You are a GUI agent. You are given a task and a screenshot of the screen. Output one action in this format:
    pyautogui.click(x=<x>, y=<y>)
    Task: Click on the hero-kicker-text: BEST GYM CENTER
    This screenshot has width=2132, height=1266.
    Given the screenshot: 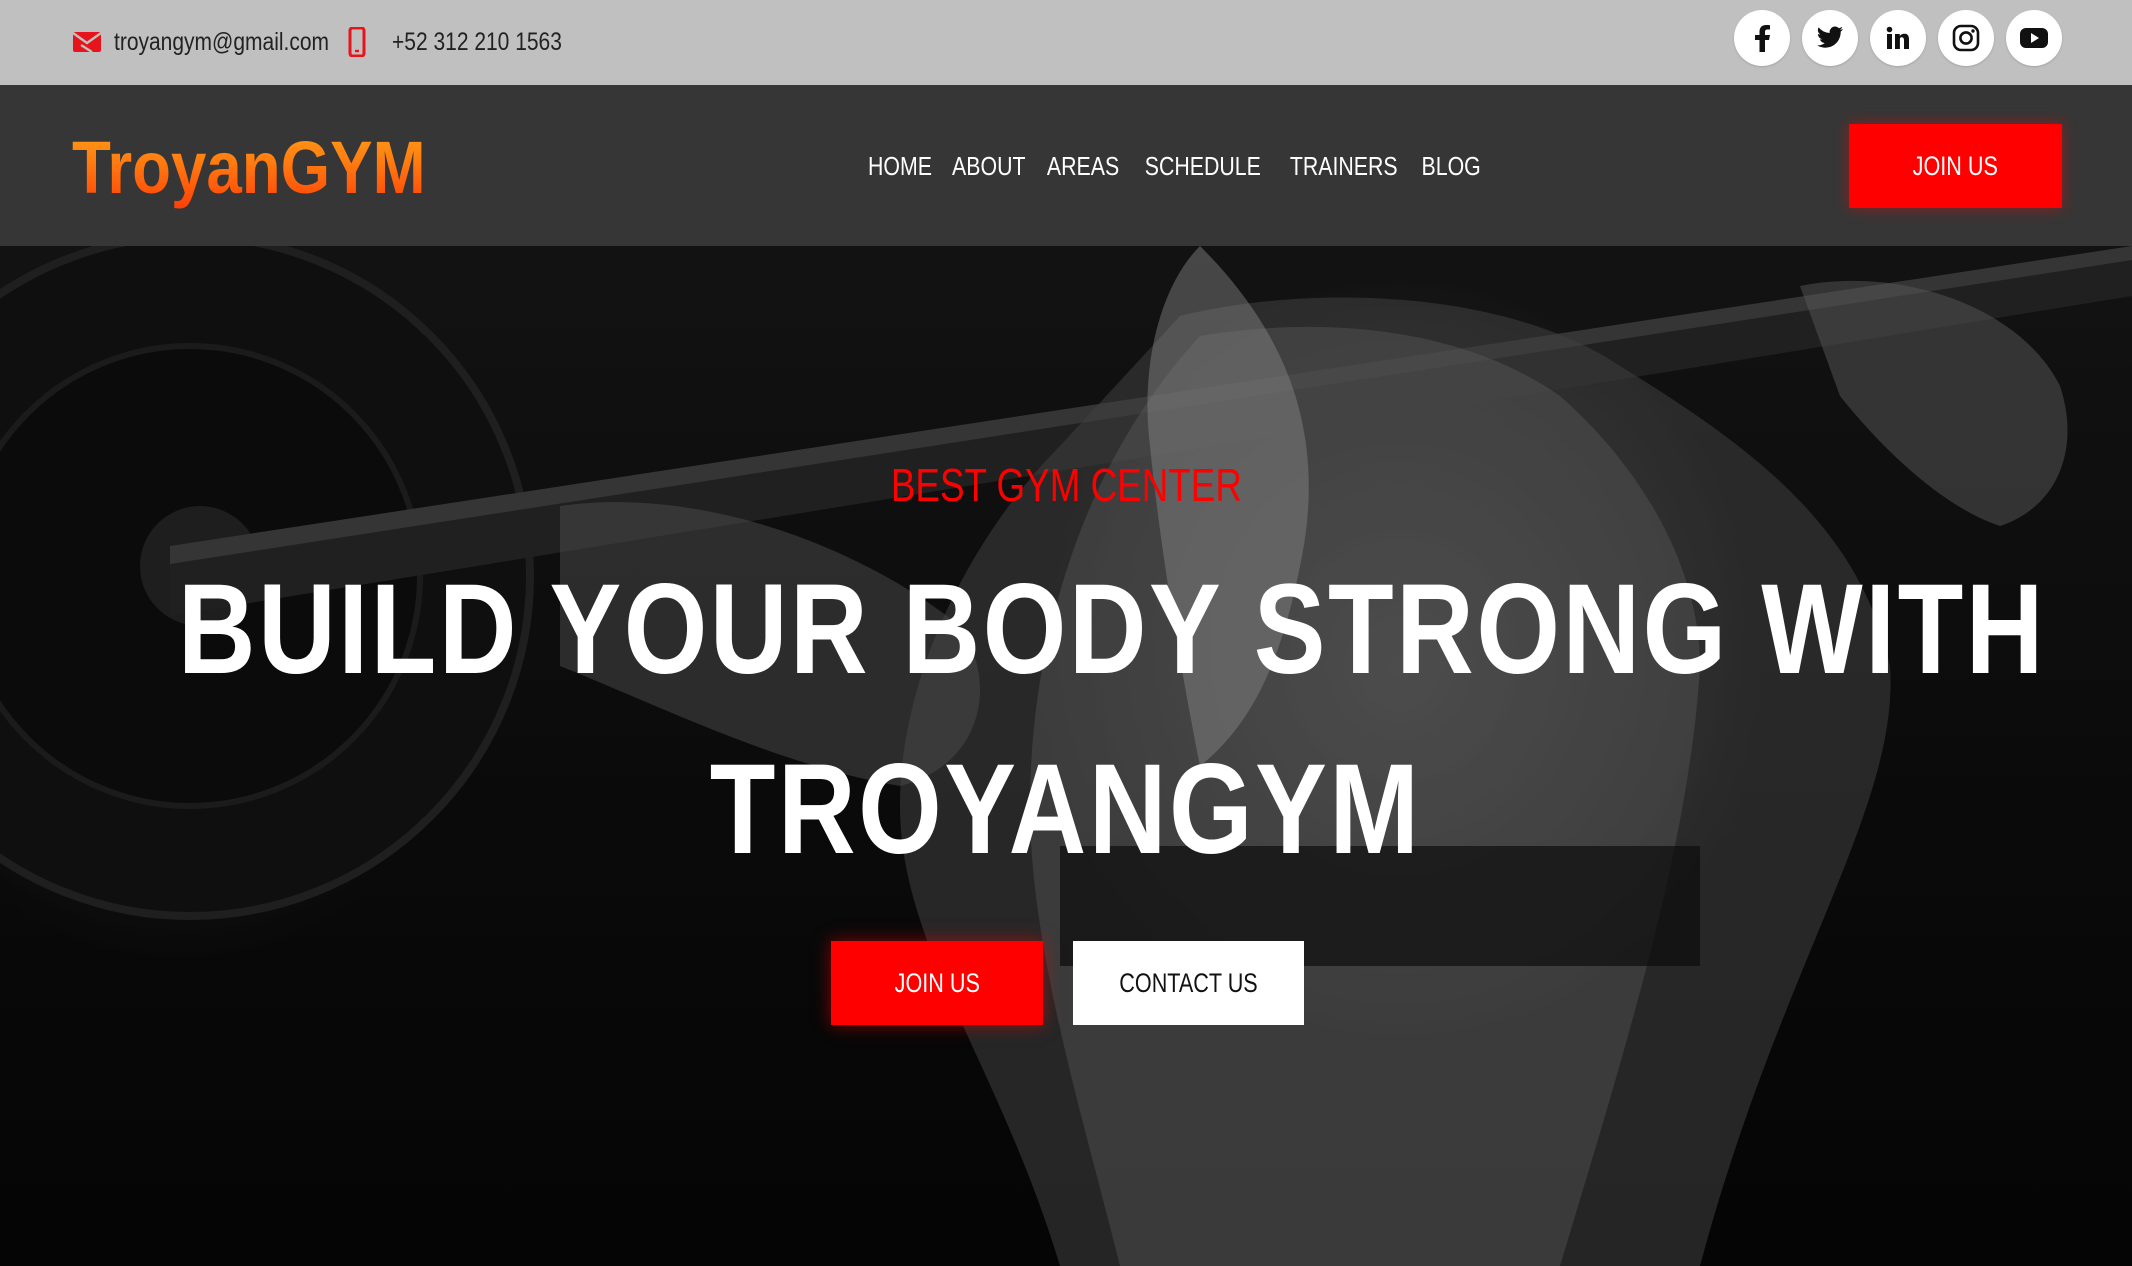 What is the action you would take?
    pyautogui.click(x=1066, y=485)
    